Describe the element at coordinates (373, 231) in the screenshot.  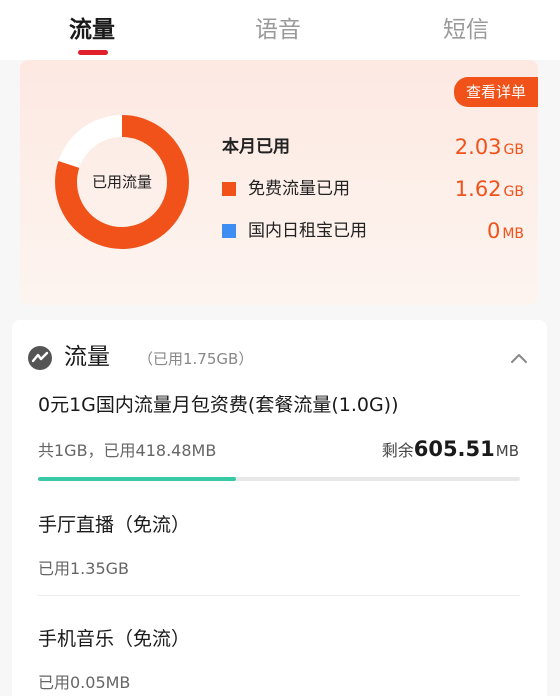
I see `domestic-day-row: 国内日租宝已用 0 MB` at that location.